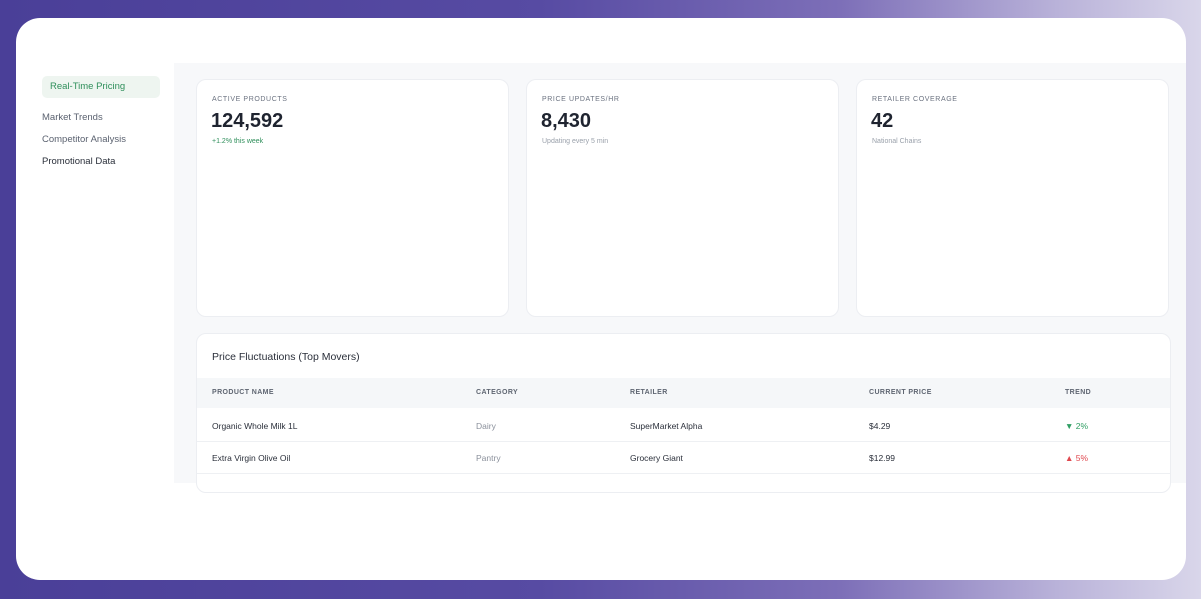 This screenshot has height=599, width=1201. Describe the element at coordinates (566, 121) in the screenshot. I see `stat-value: 8,430` at that location.